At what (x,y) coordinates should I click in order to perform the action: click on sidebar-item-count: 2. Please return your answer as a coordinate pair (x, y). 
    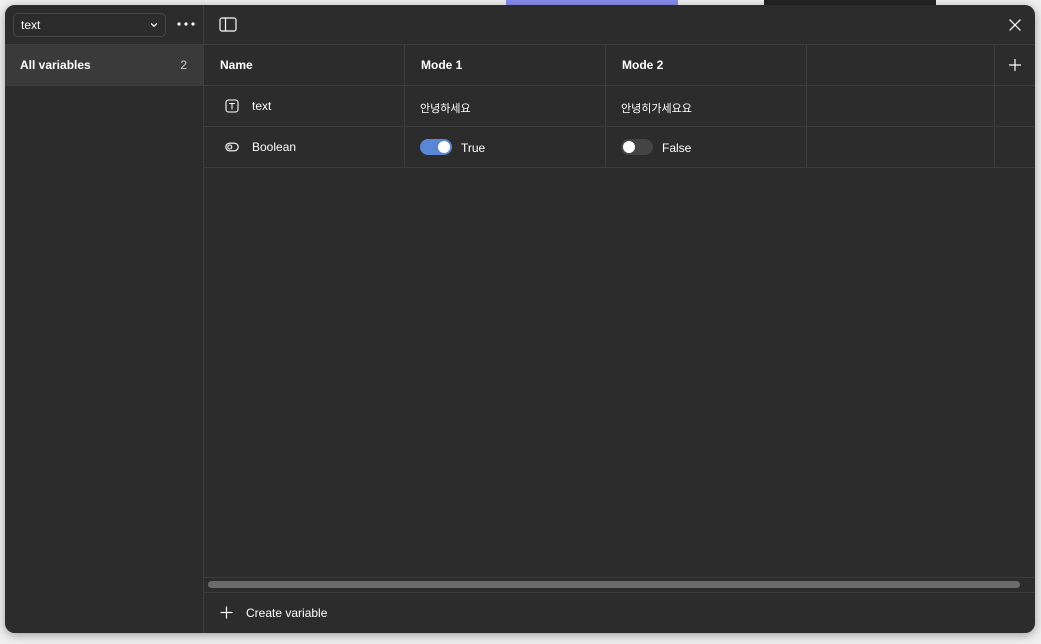
    Looking at the image, I should click on (183, 65).